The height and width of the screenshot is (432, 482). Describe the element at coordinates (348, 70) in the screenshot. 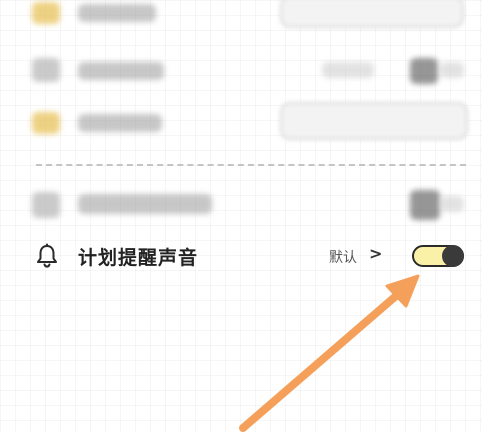

I see `blurred-row-value` at that location.